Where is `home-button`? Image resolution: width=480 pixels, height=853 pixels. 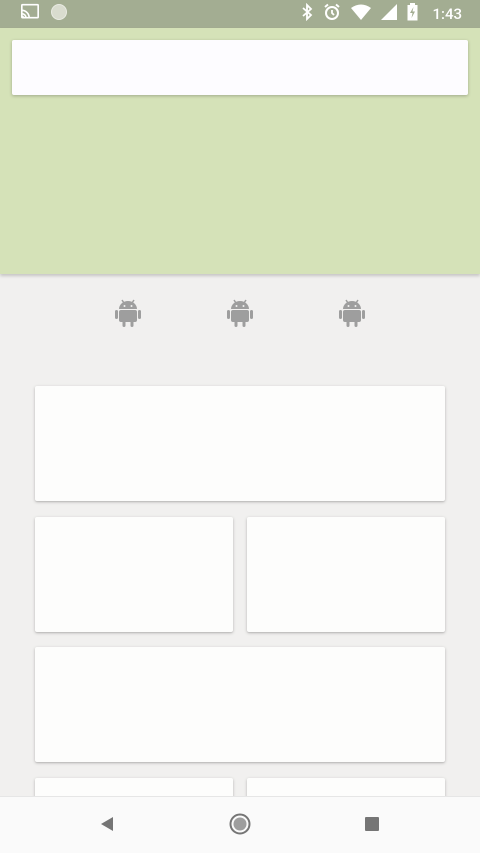
home-button is located at coordinates (240, 825).